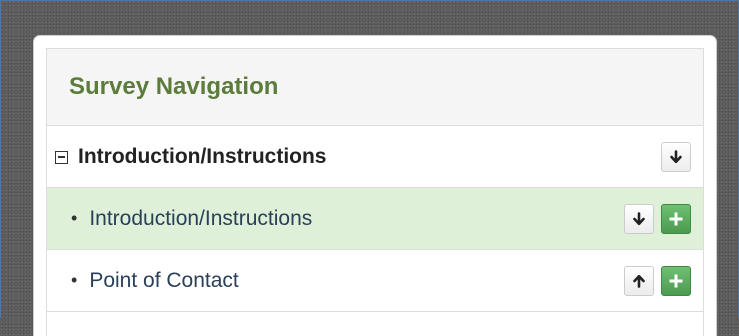 The image size is (739, 336). Describe the element at coordinates (163, 281) in the screenshot. I see `nav-item-label: Point of Contact` at that location.